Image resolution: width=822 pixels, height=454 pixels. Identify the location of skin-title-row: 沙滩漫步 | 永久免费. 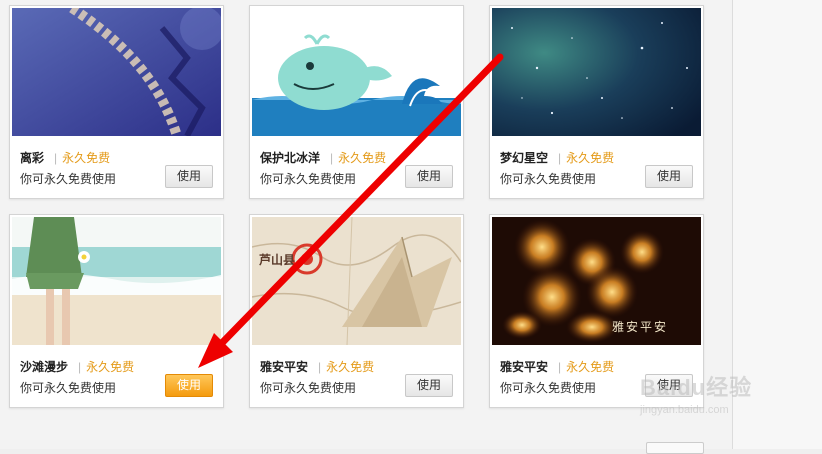
(77, 366).